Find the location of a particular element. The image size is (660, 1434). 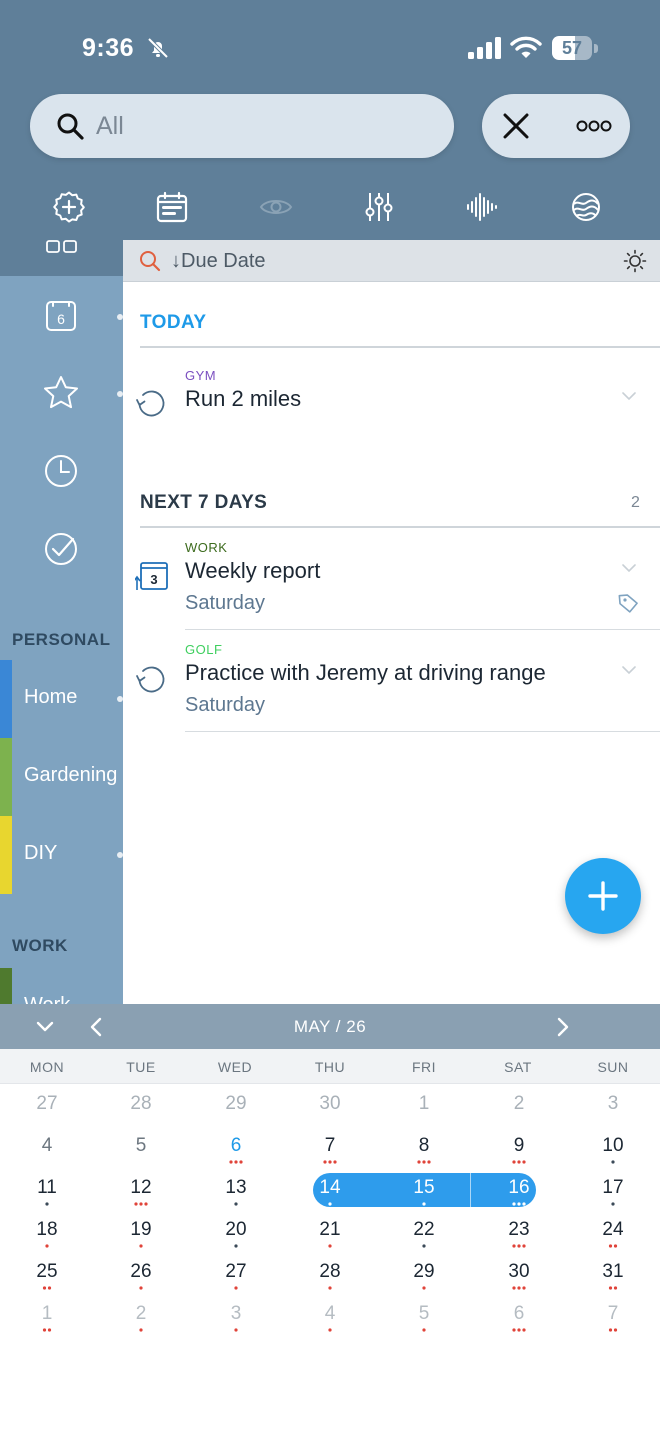

sidebar-item-work: Work is located at coordinates (61, 986).